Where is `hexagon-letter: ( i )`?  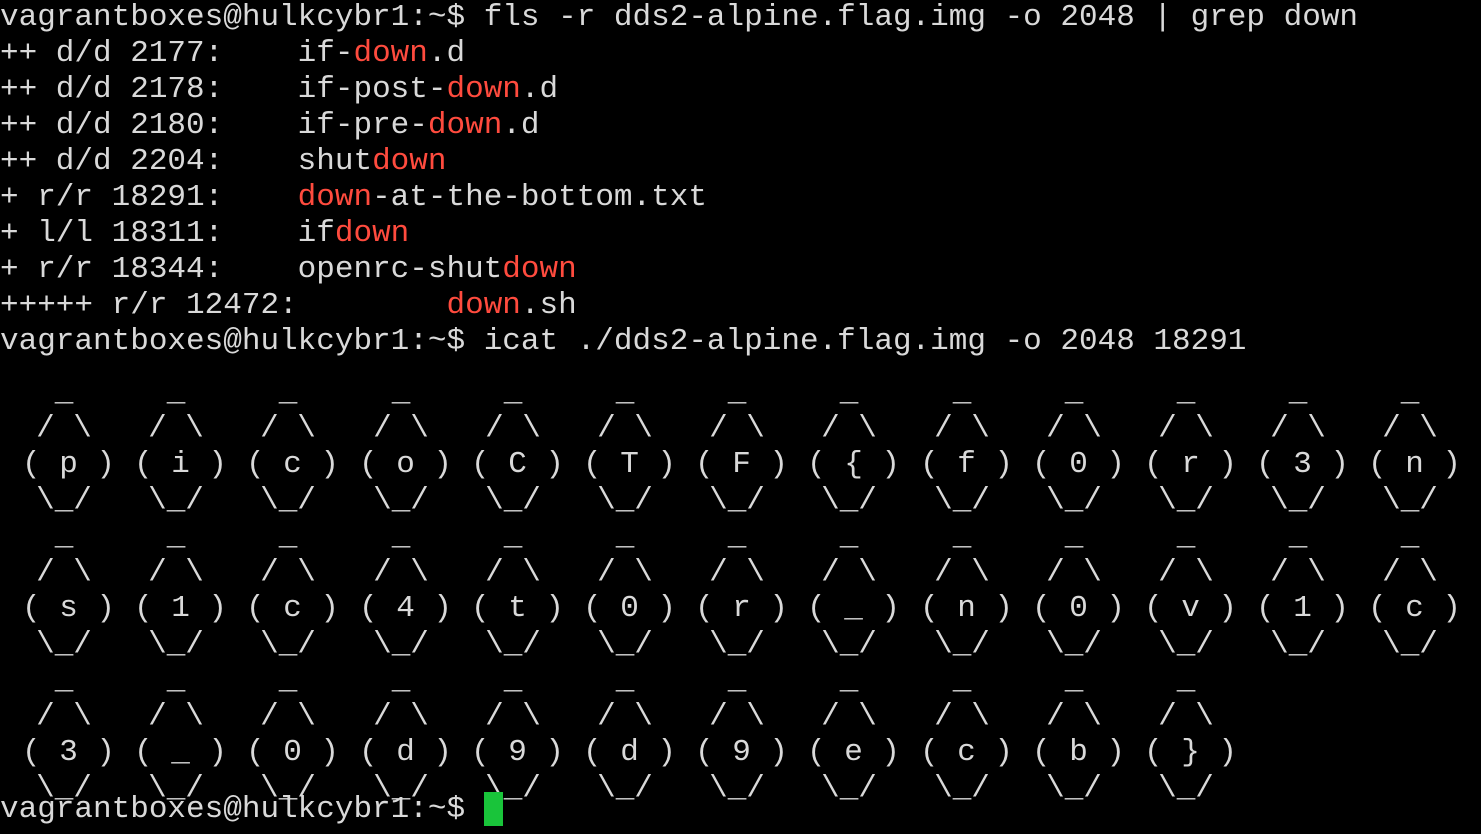 hexagon-letter: ( i ) is located at coordinates (181, 464).